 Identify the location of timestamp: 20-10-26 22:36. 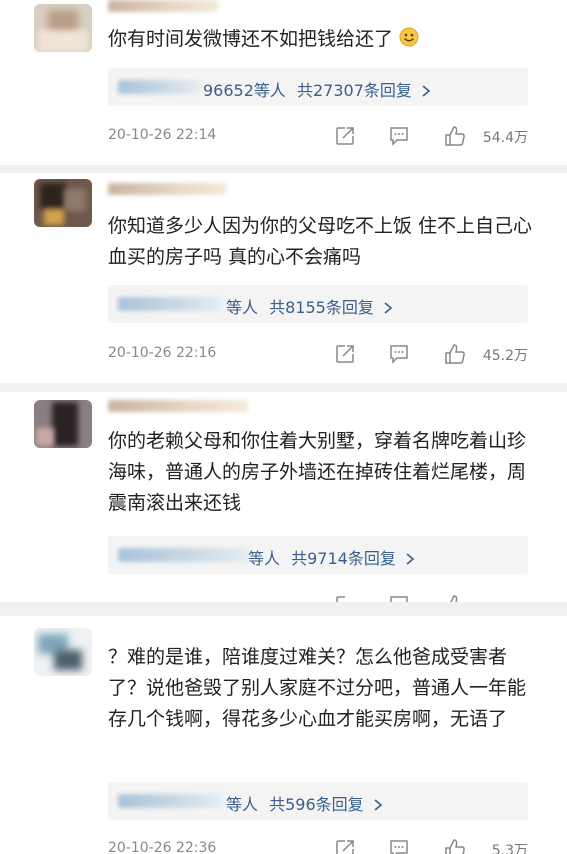
(162, 847).